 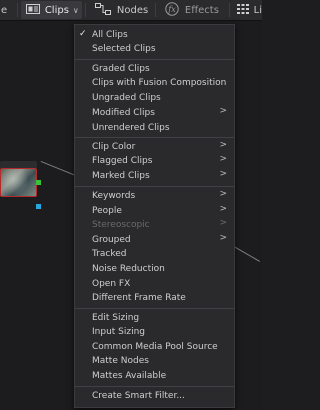 What do you see at coordinates (38, 206) in the screenshot?
I see `alpha-output-port` at bounding box center [38, 206].